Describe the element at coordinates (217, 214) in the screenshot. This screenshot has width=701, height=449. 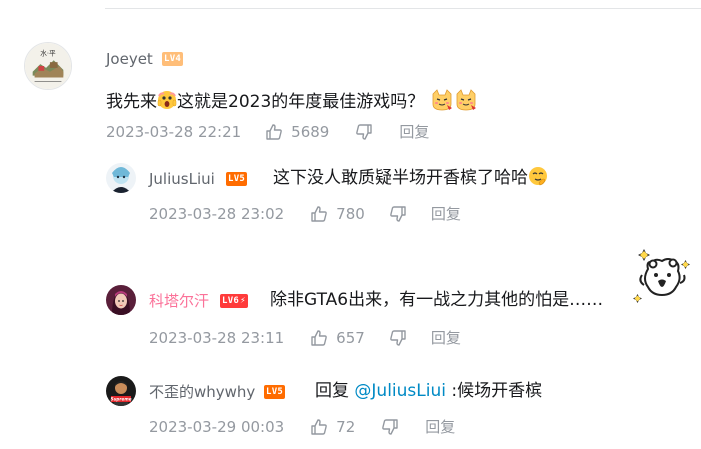
I see `comment-date: 2023-03-28 23:02` at that location.